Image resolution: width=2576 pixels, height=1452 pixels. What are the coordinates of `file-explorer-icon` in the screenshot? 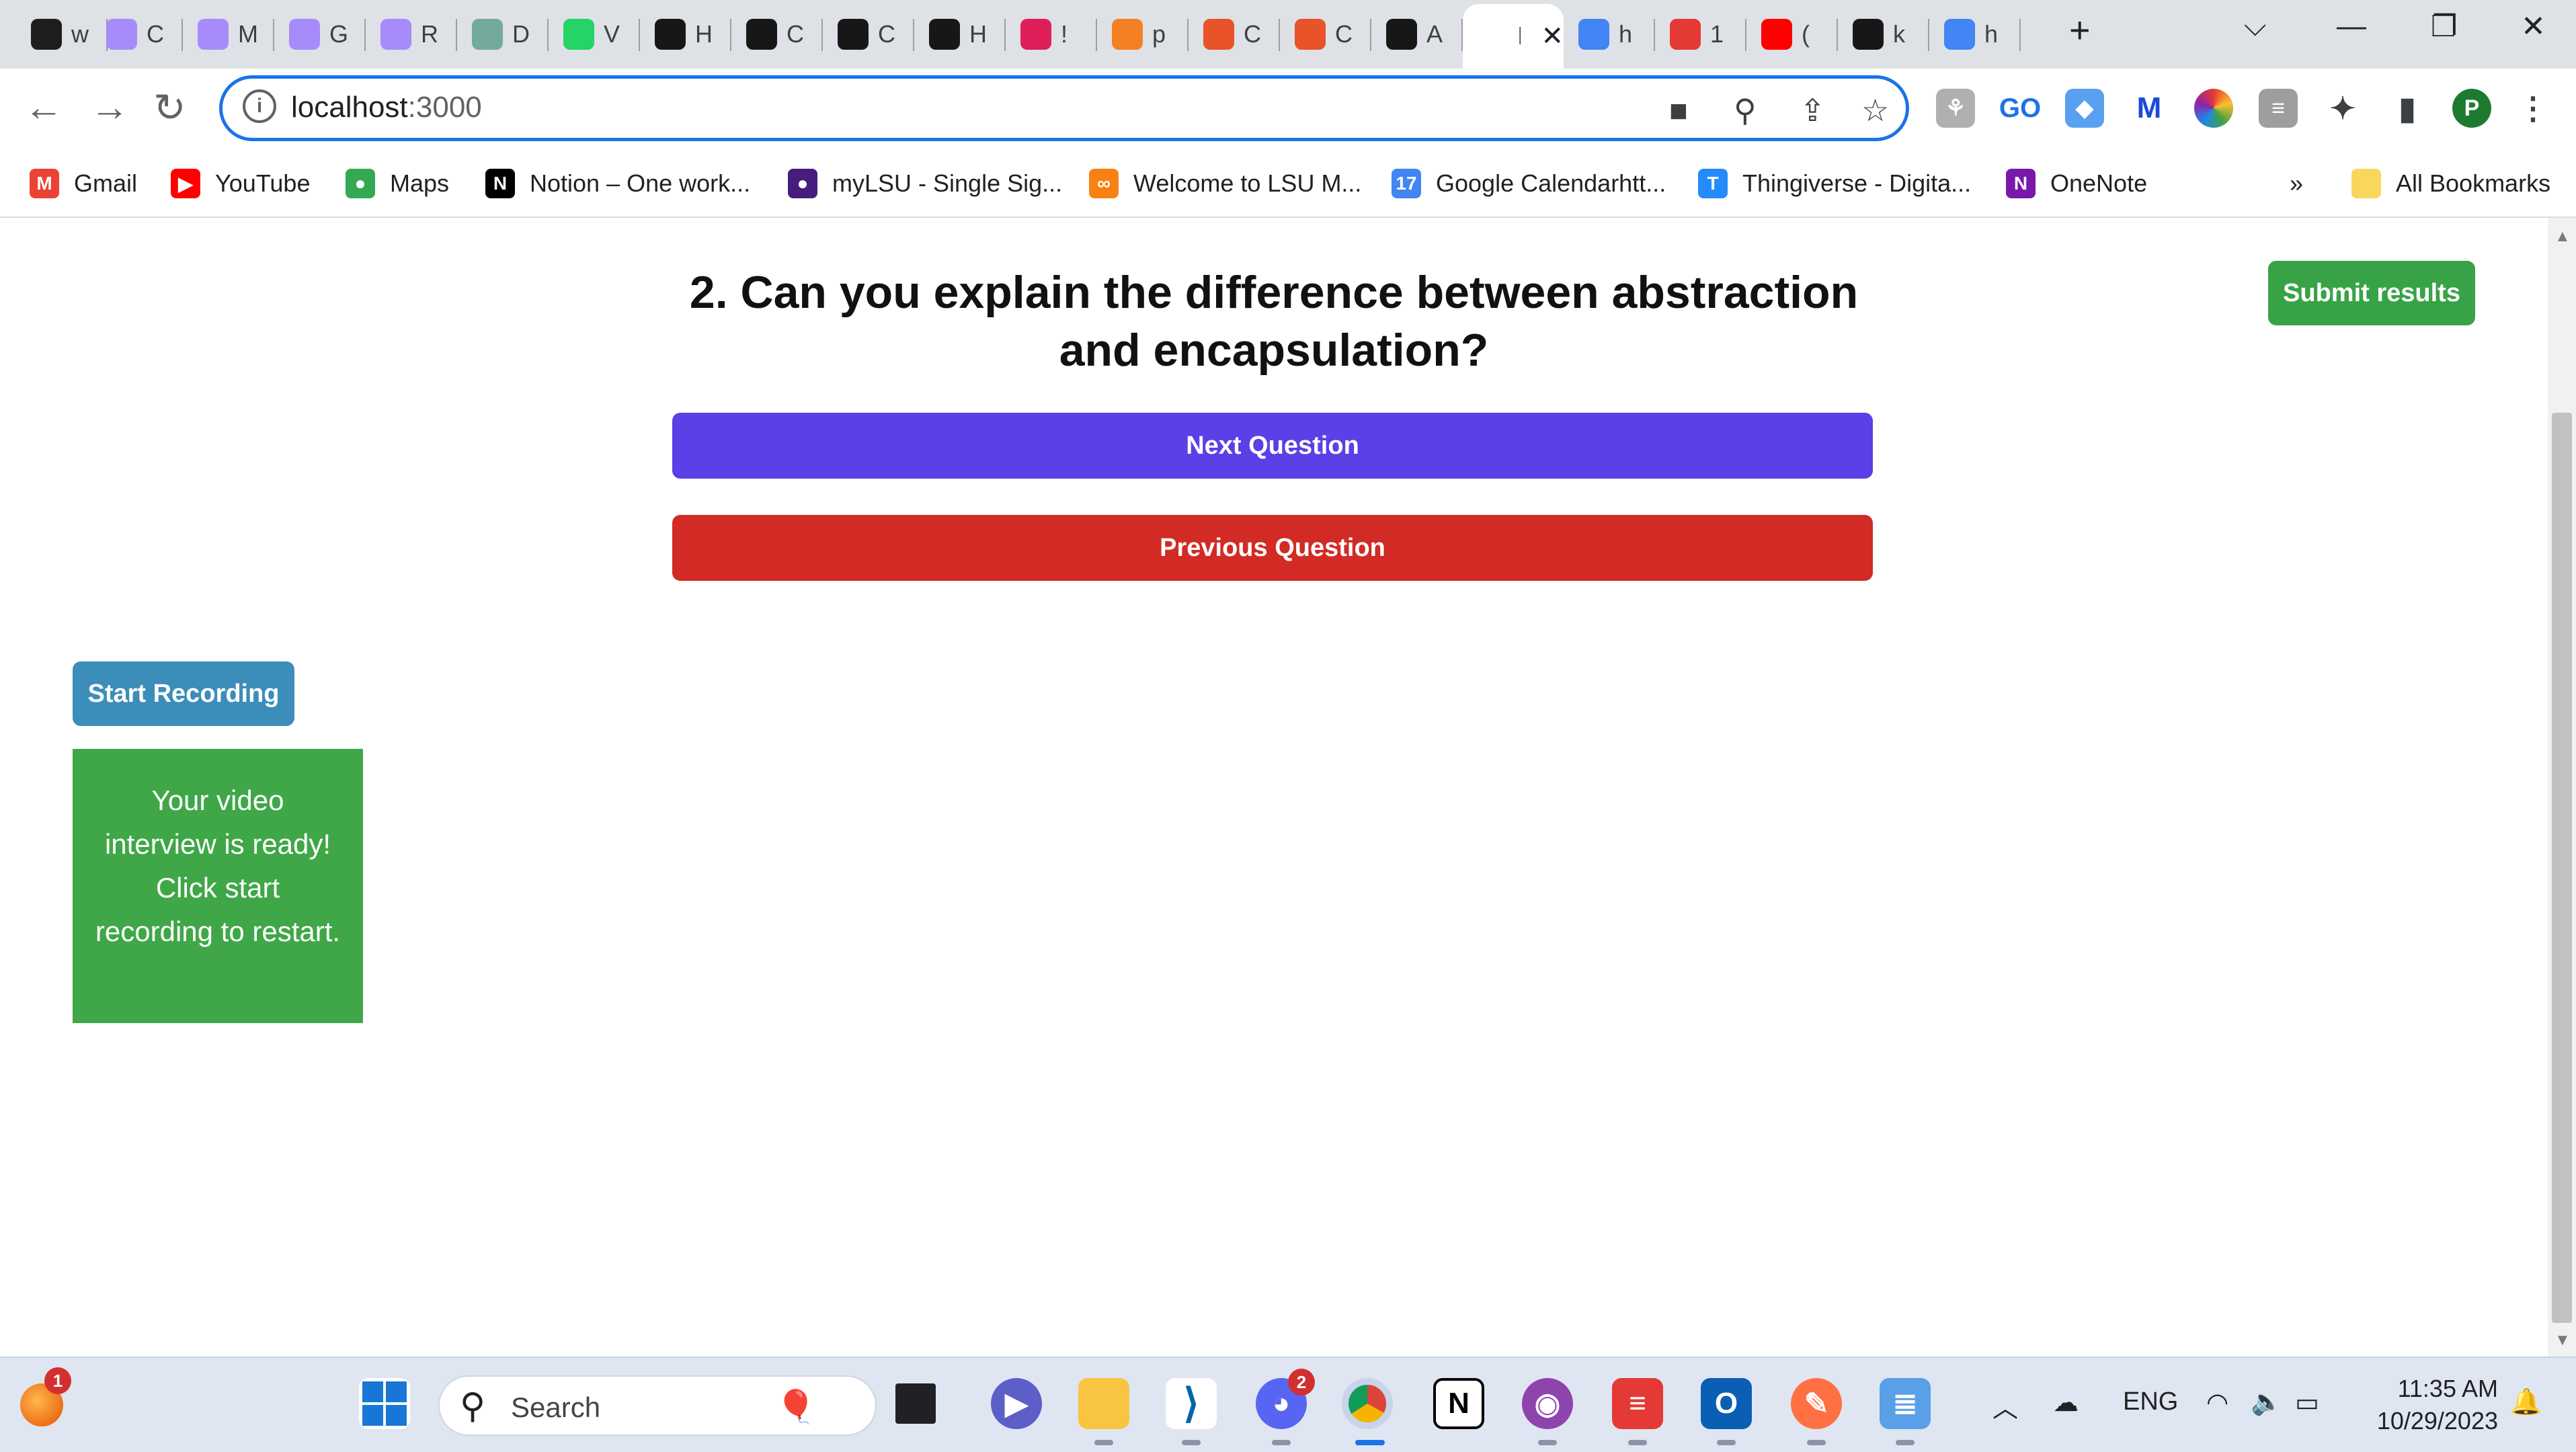 It's located at (1103, 1403).